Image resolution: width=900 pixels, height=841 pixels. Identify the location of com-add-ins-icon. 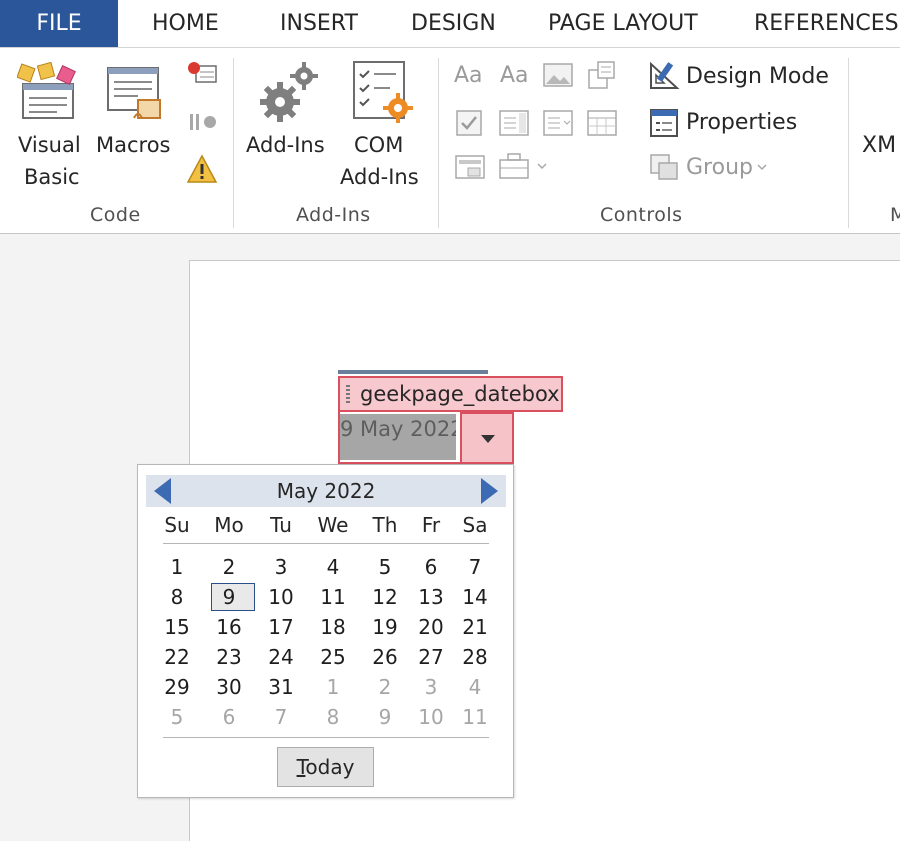
(383, 92).